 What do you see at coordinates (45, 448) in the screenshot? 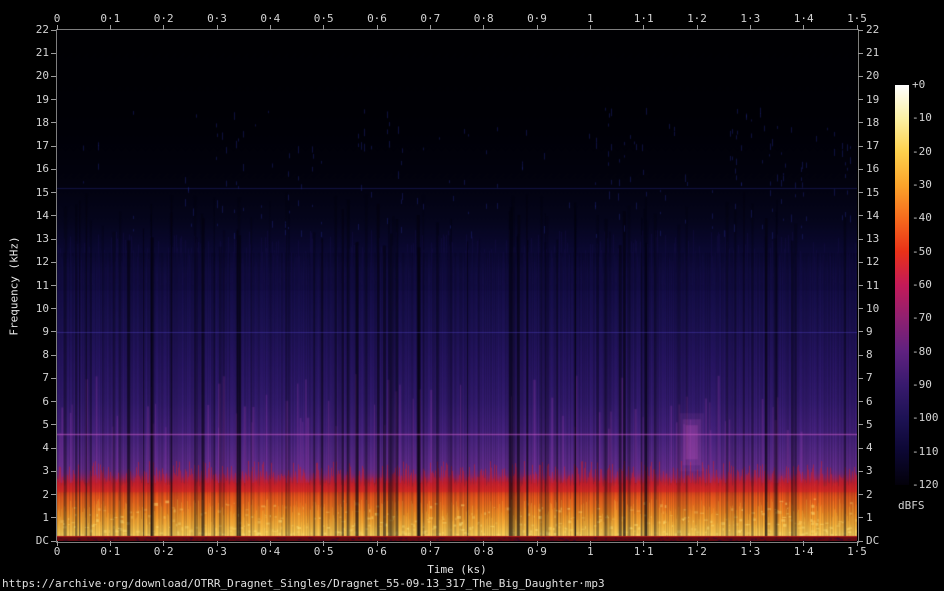
I see `y-tick-label-left: 4` at bounding box center [45, 448].